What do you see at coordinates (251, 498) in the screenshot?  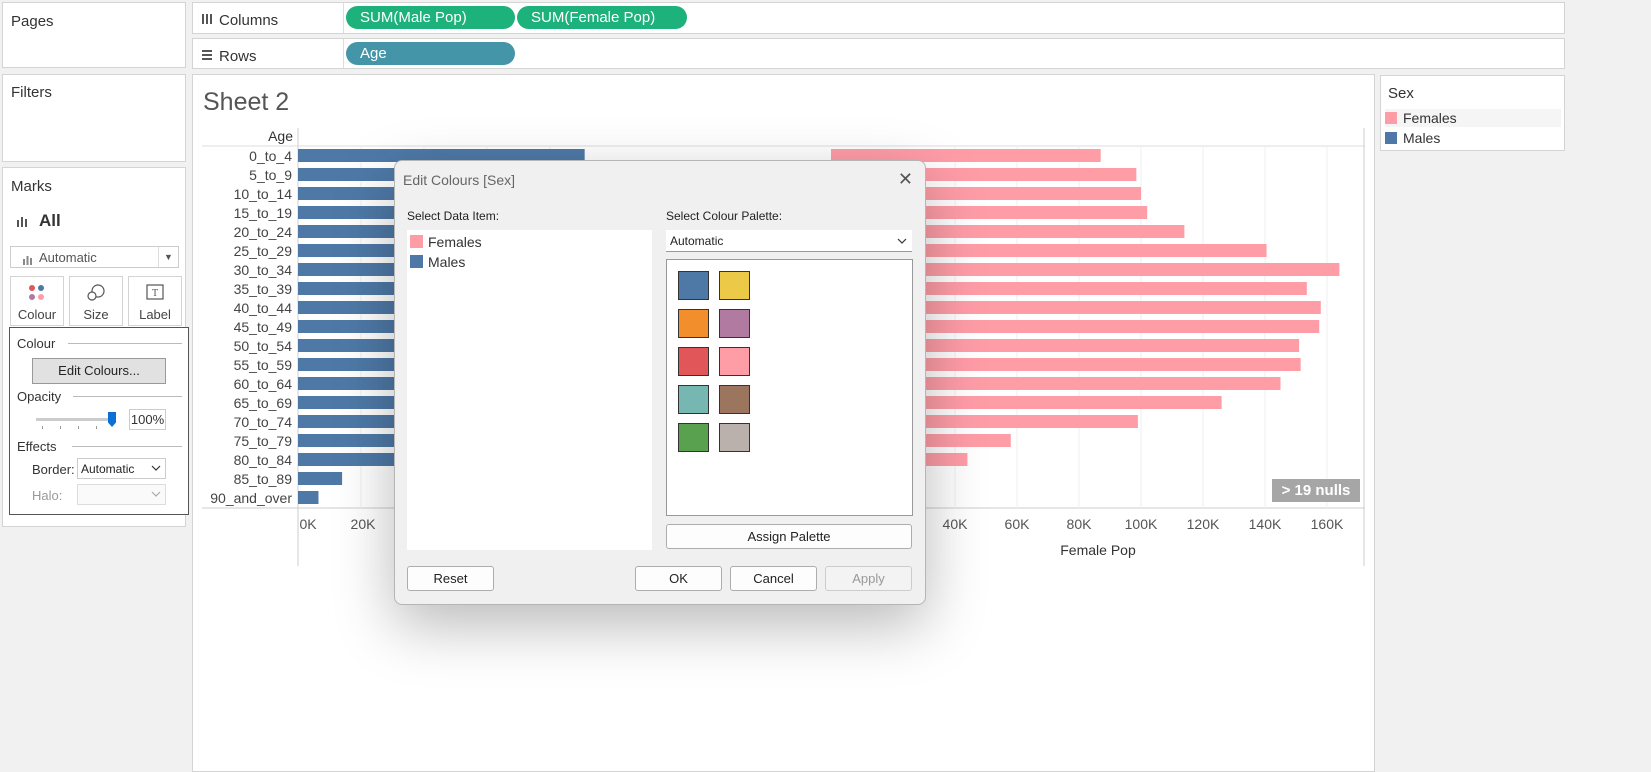 I see `age-label: 90_and_over` at bounding box center [251, 498].